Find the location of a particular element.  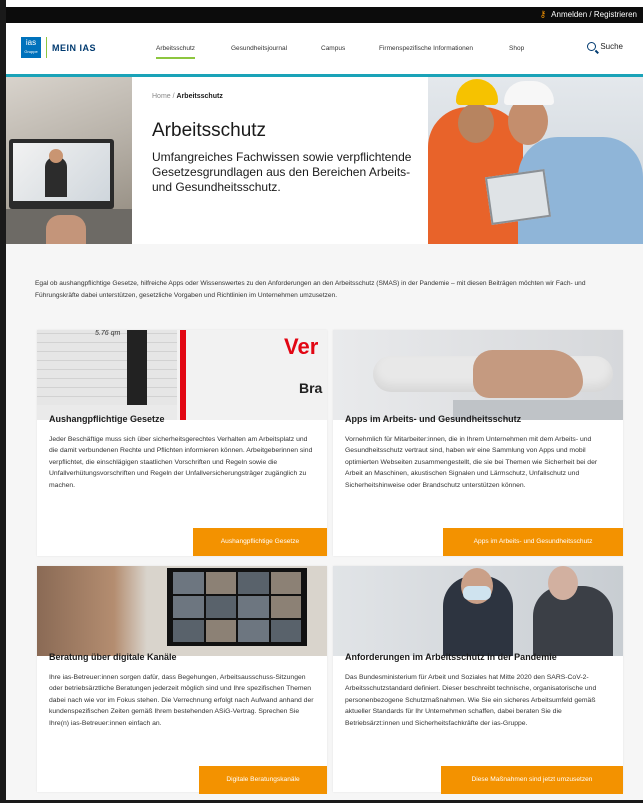

card-image-masked-people is located at coordinates (478, 611).